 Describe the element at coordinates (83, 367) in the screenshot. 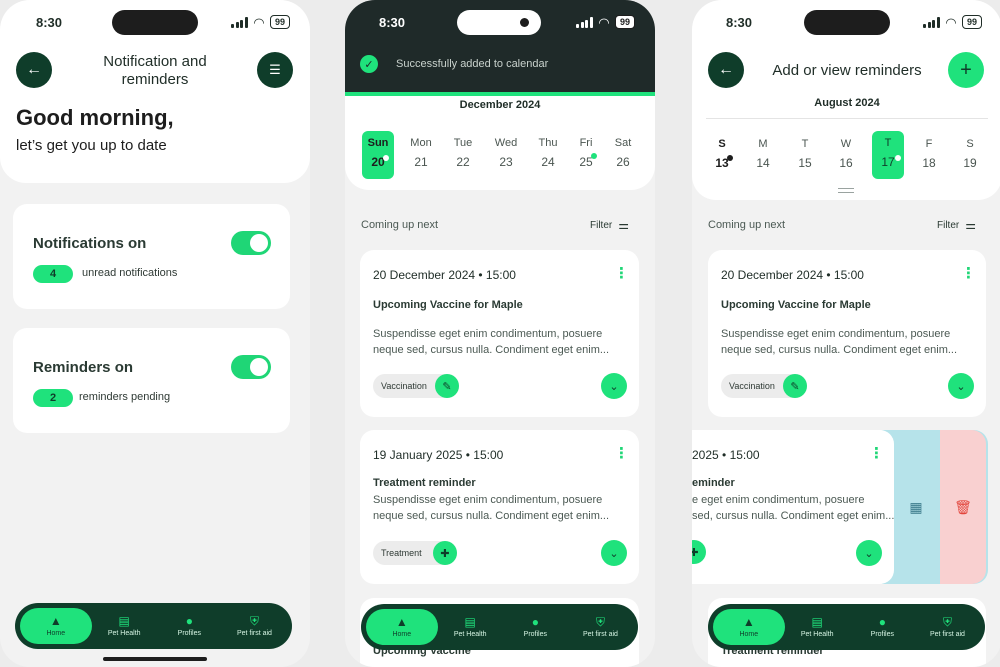

I see `reminders-title: Reminders on` at that location.